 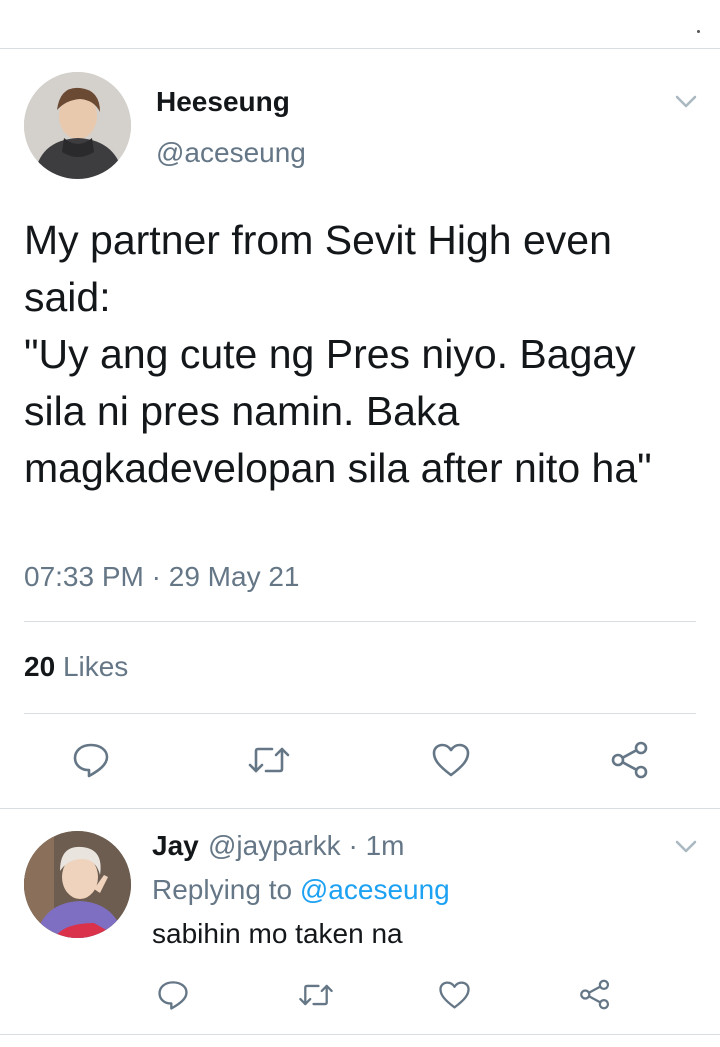 What do you see at coordinates (360, 621) in the screenshot?
I see `meta-divider` at bounding box center [360, 621].